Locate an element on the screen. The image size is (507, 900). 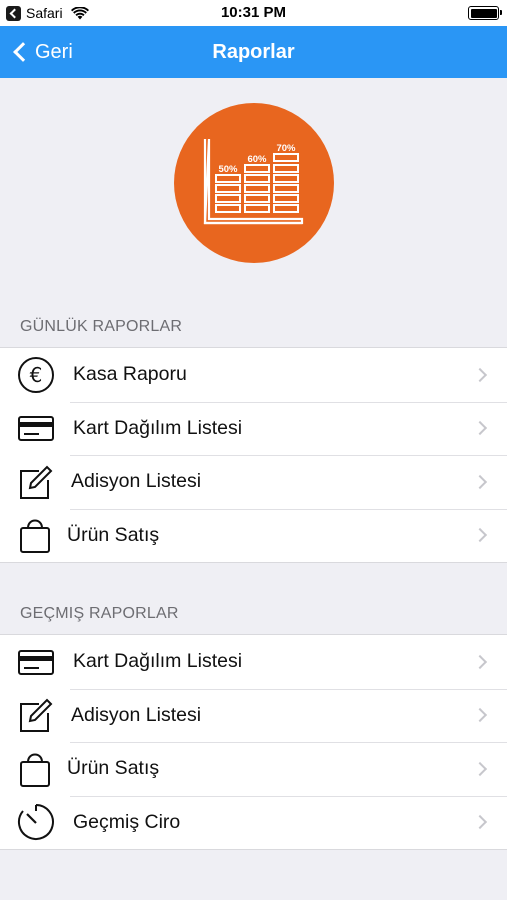
reports-hero-icon: 50% 60% 70% is located at coordinates (254, 183).